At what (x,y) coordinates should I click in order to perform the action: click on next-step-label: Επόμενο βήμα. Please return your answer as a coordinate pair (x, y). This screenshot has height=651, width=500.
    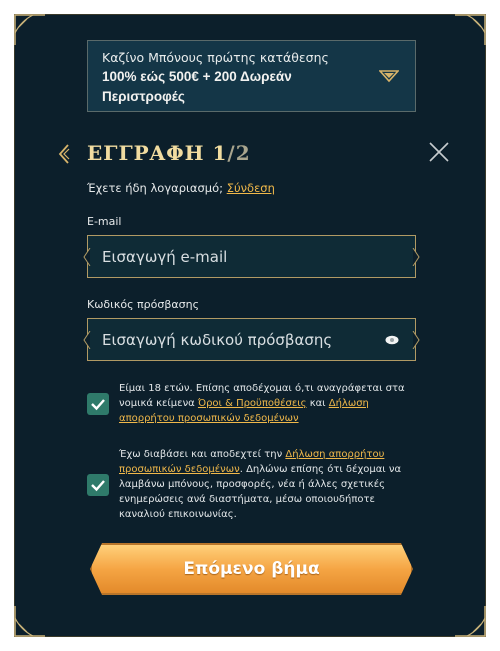
    Looking at the image, I should click on (251, 569).